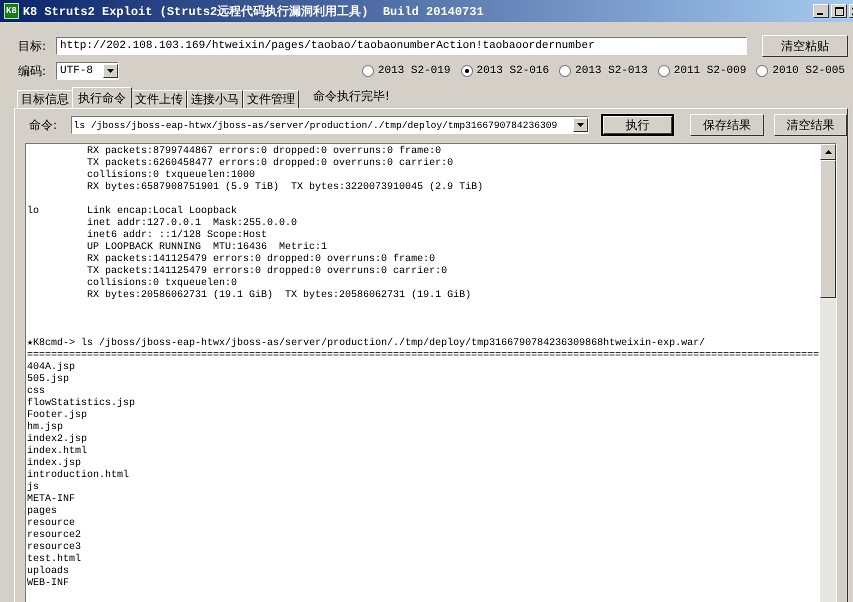 Image resolution: width=853 pixels, height=602 pixels. I want to click on maximize-icon, so click(839, 11).